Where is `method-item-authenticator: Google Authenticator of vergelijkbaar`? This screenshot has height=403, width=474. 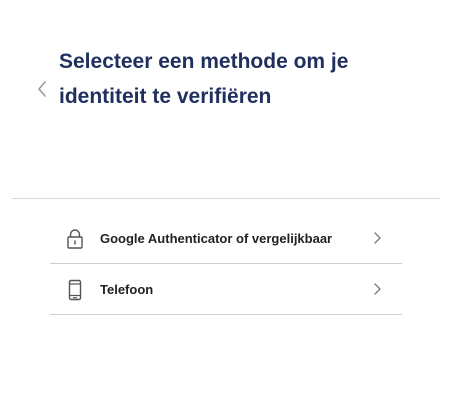
method-item-authenticator: Google Authenticator of vergelijkbaar is located at coordinates (226, 238).